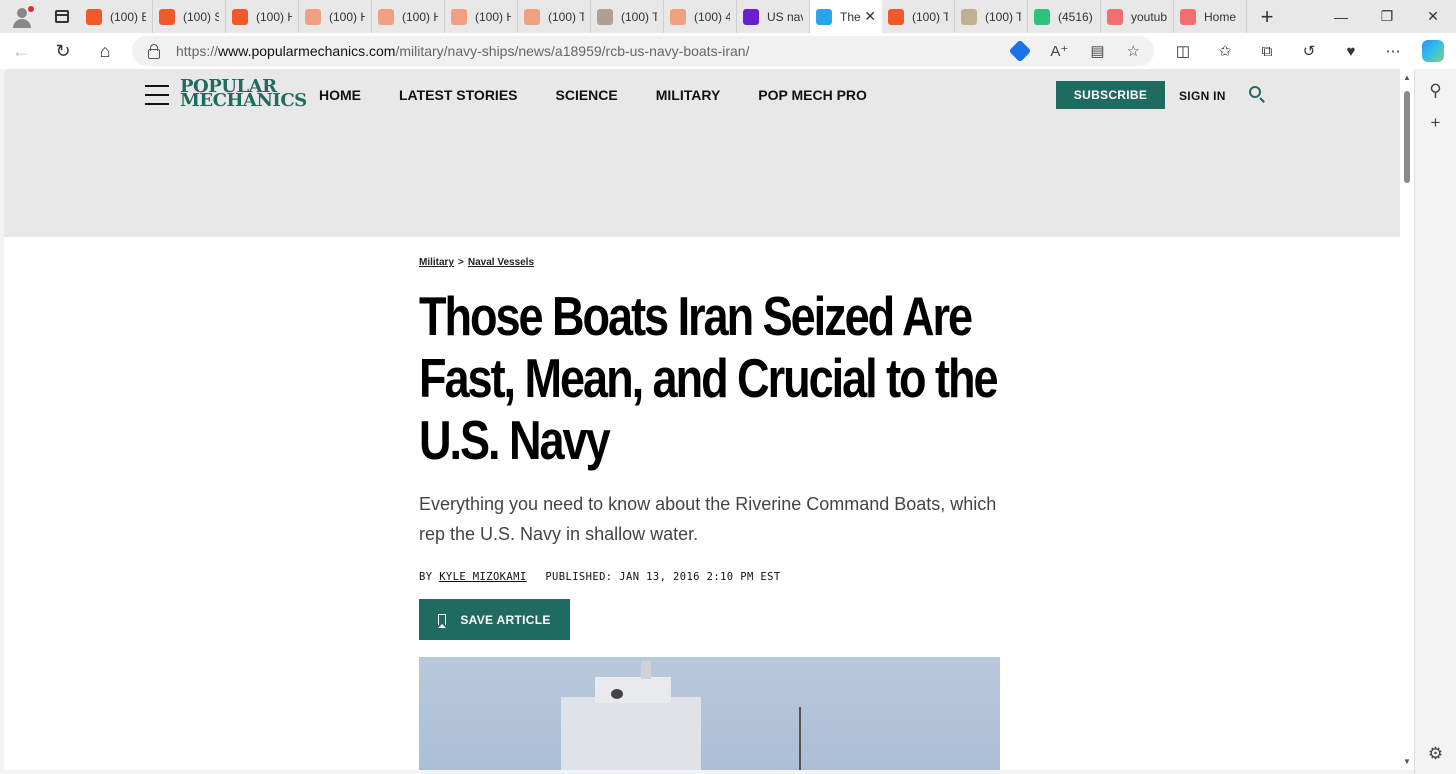 The height and width of the screenshot is (774, 1456). What do you see at coordinates (1351, 51) in the screenshot?
I see `browser-essentials-icon: ♥` at bounding box center [1351, 51].